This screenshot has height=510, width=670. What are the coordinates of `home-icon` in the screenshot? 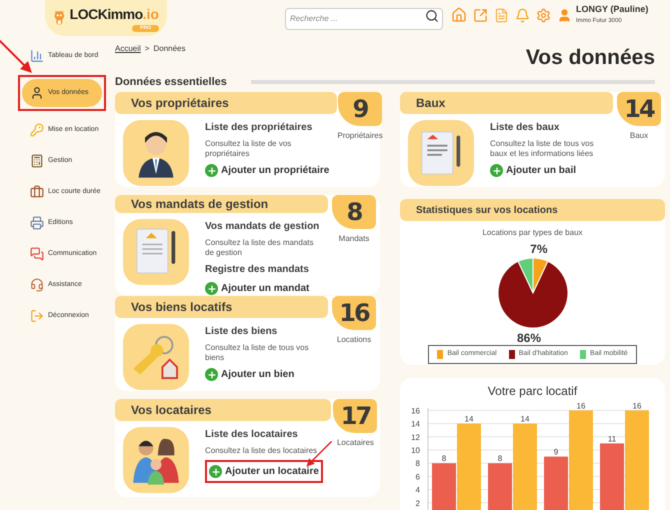 It's located at (459, 15).